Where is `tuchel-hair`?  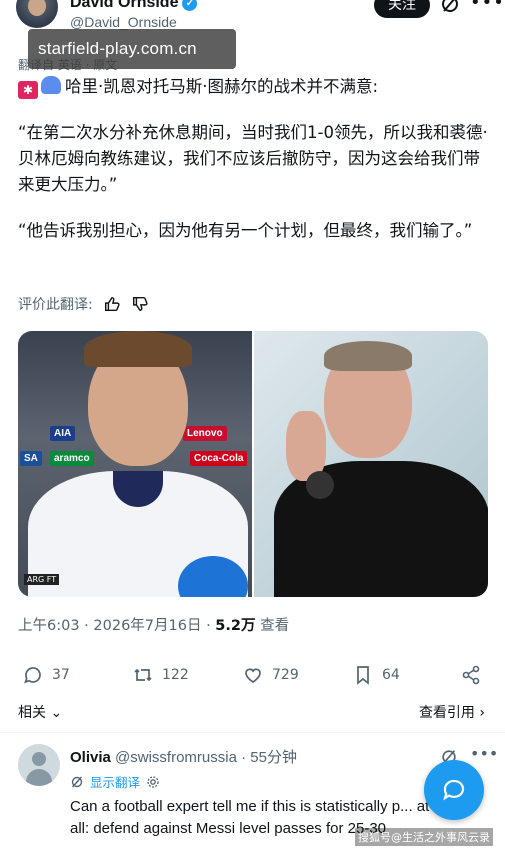 tuchel-hair is located at coordinates (368, 356).